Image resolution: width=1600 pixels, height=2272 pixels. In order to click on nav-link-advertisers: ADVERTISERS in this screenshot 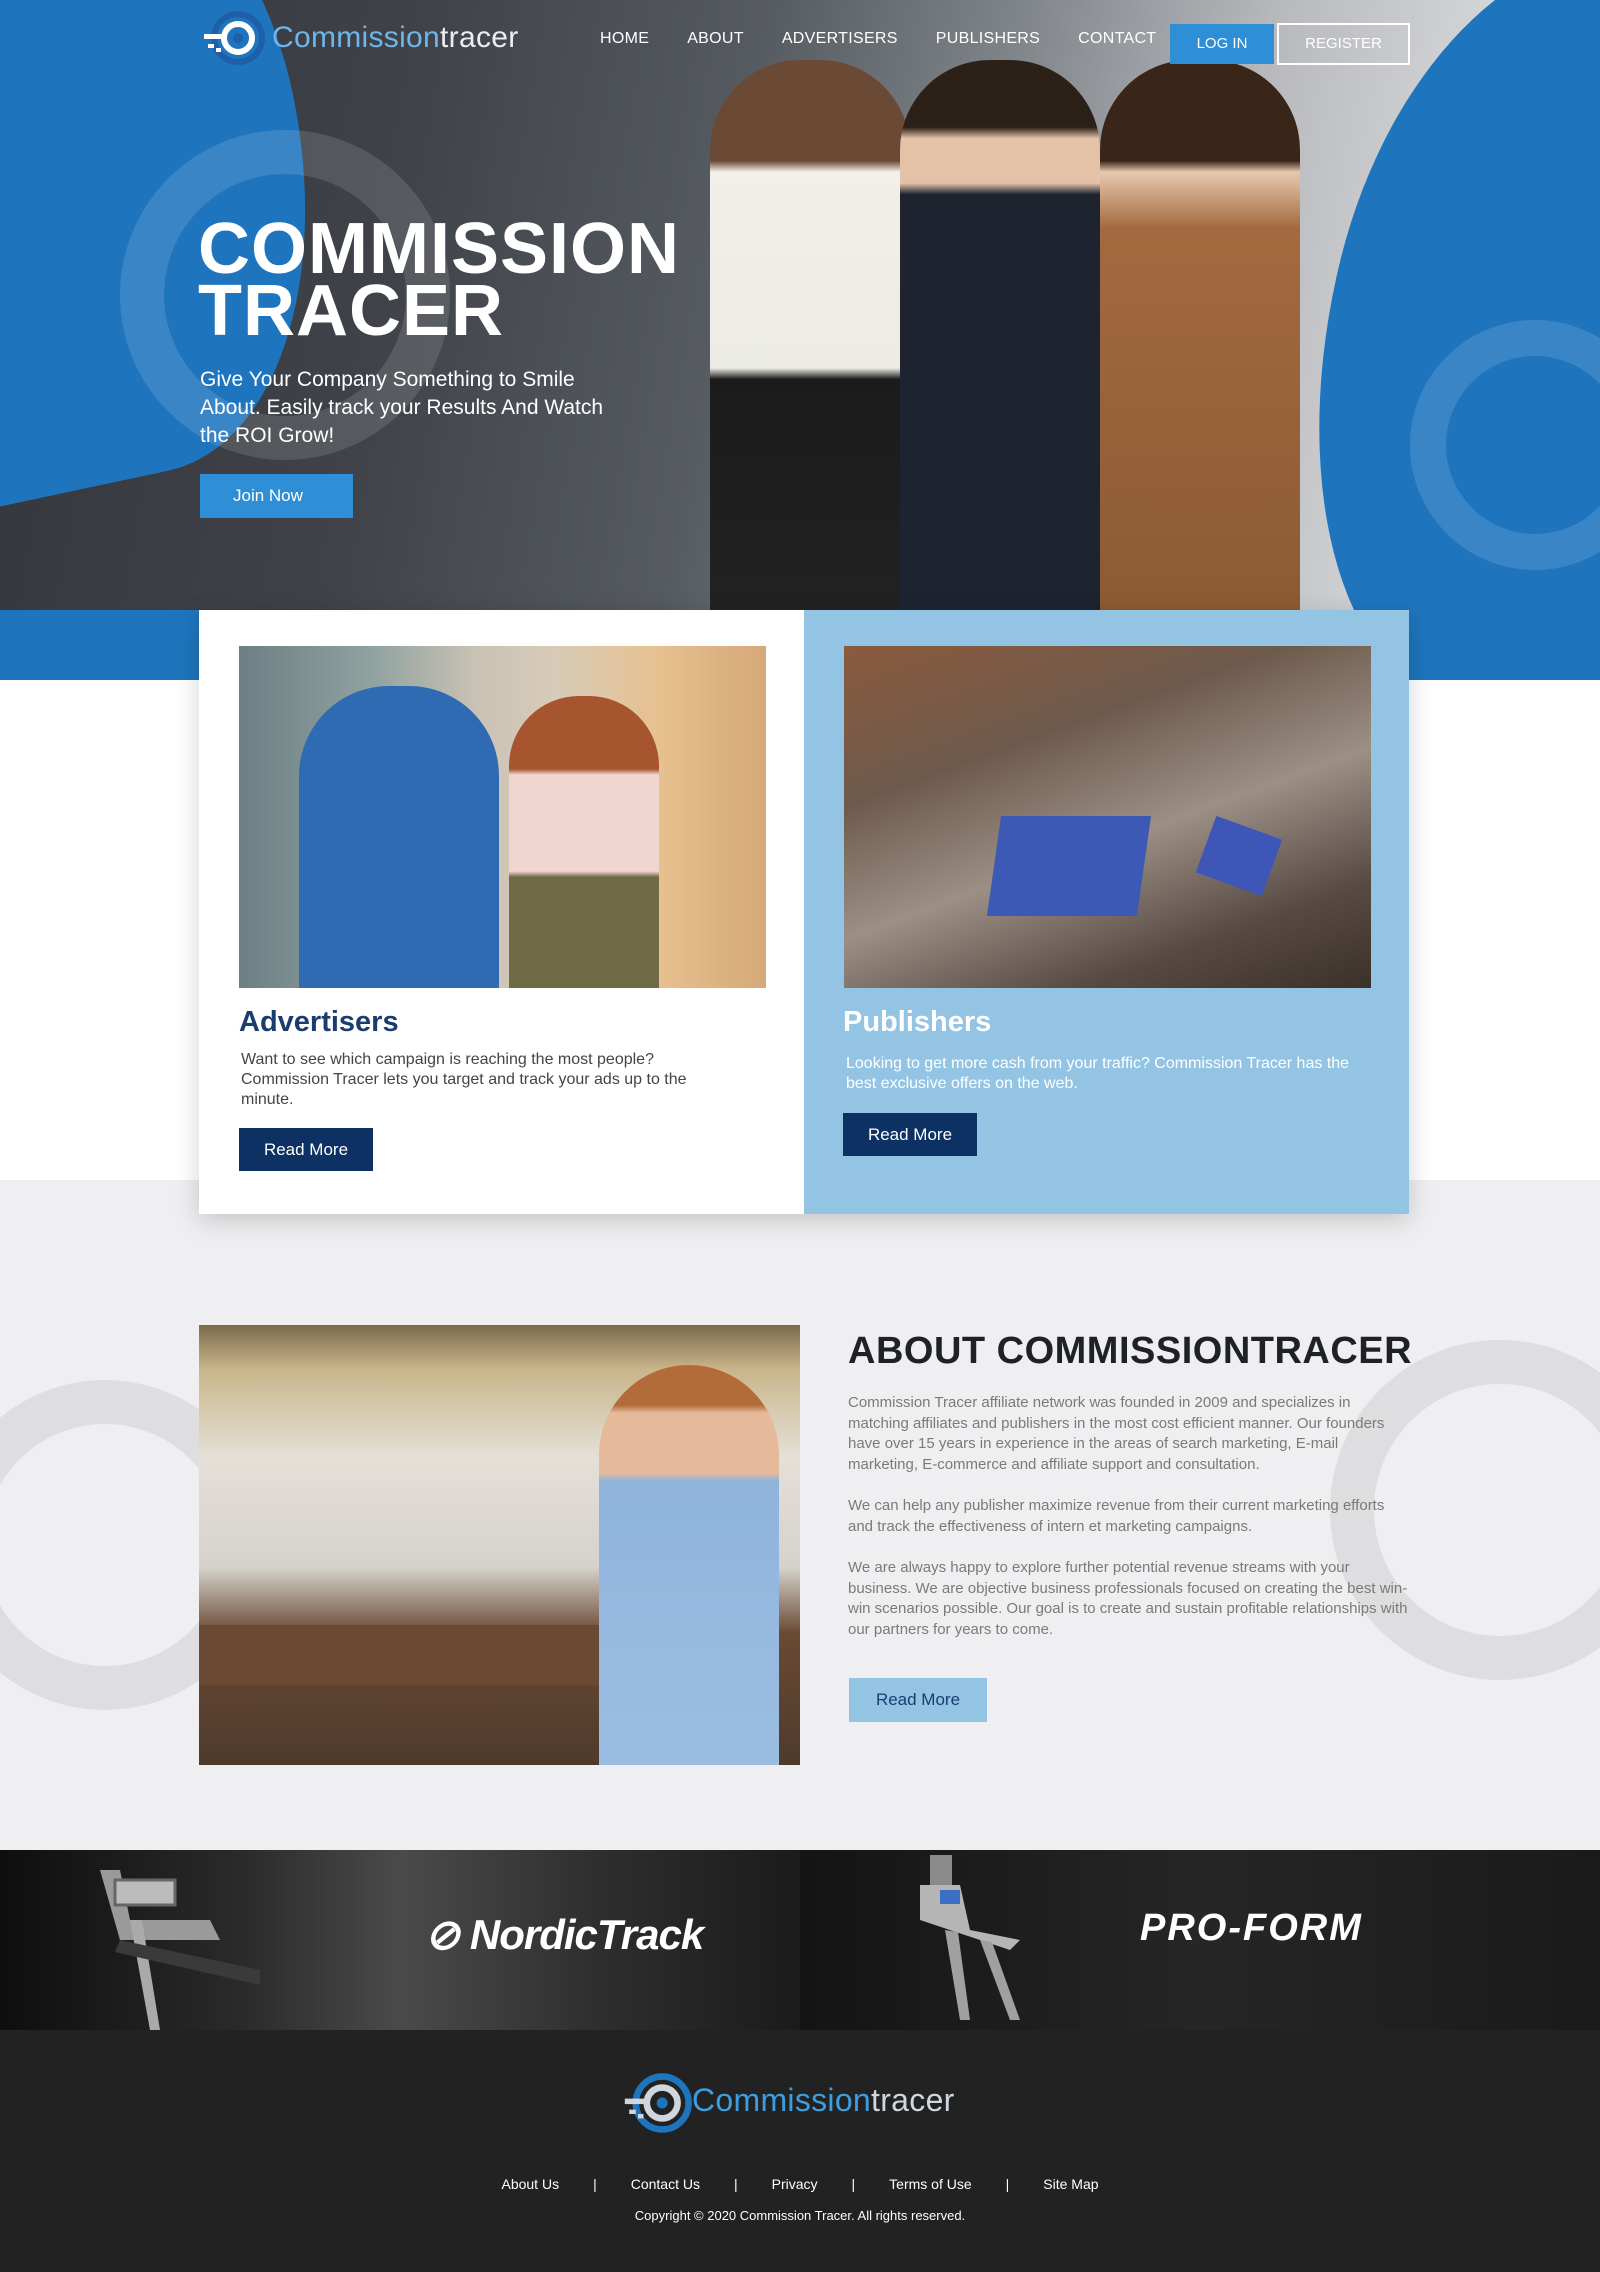, I will do `click(840, 39)`.